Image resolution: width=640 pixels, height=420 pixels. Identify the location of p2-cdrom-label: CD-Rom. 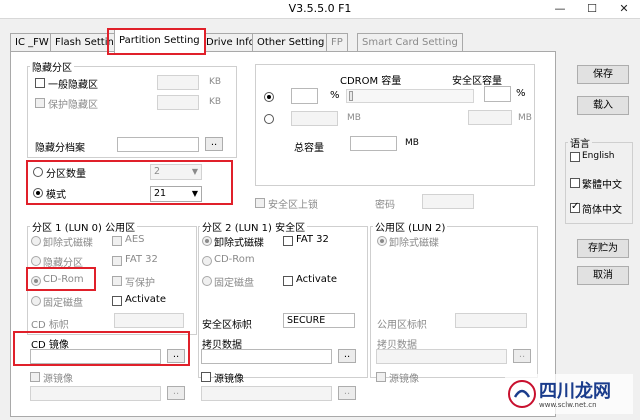
(234, 259).